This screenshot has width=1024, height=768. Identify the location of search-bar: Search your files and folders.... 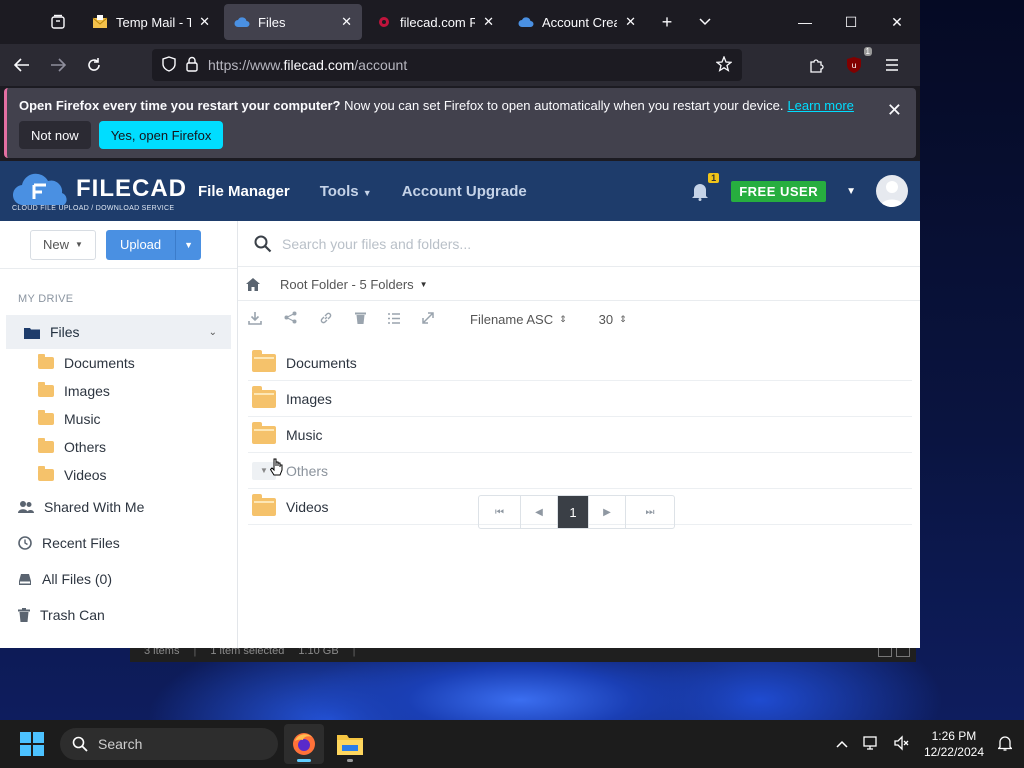
(579, 244).